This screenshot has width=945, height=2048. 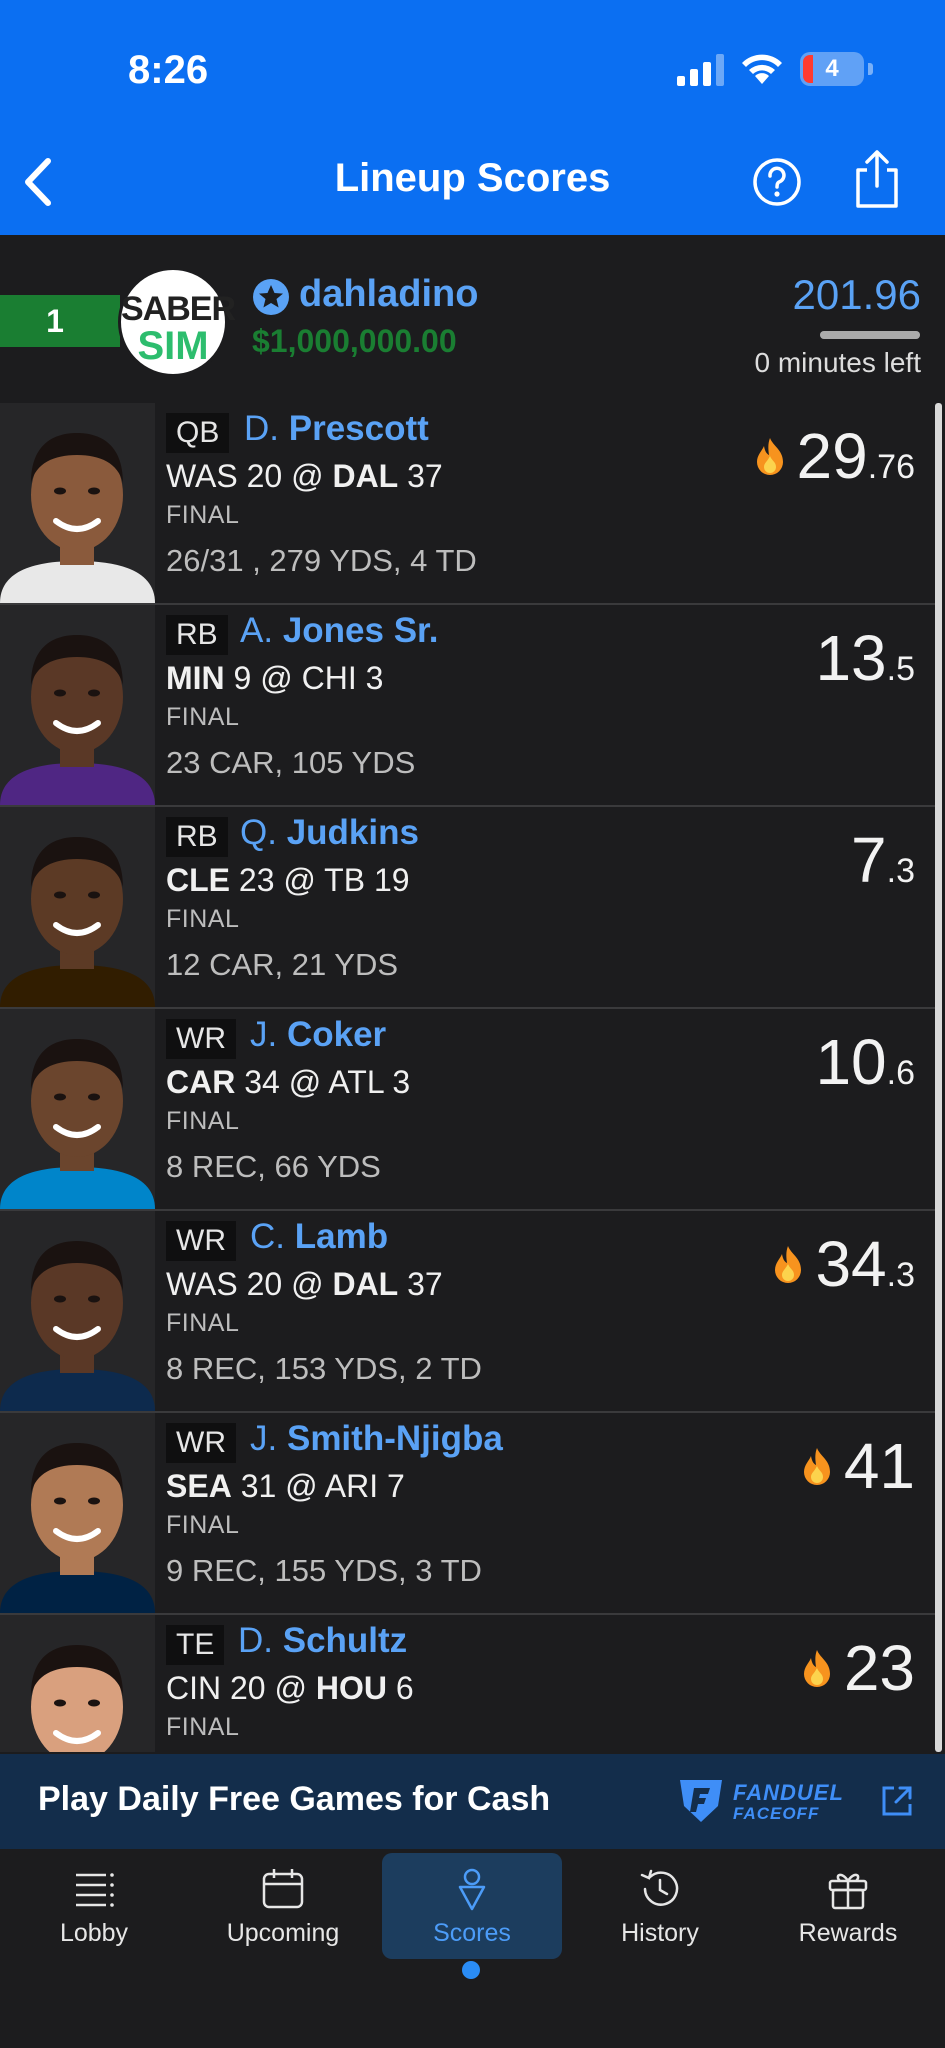 I want to click on player-initial: J., so click(x=264, y=1034).